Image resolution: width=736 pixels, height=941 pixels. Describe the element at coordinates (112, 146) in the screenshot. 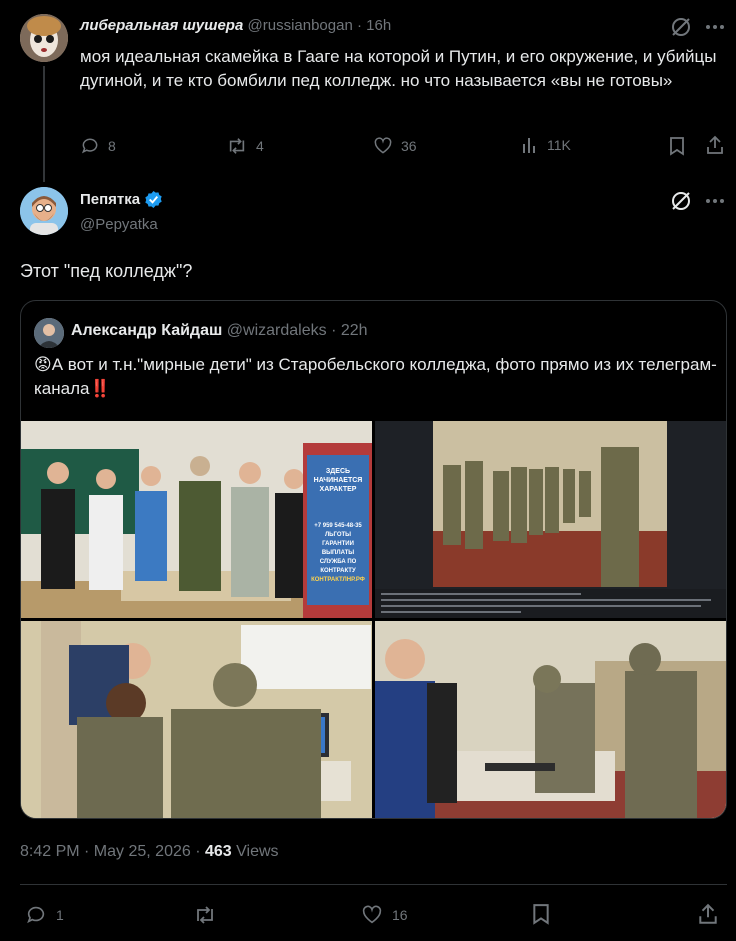

I see `reply-count: 8` at that location.